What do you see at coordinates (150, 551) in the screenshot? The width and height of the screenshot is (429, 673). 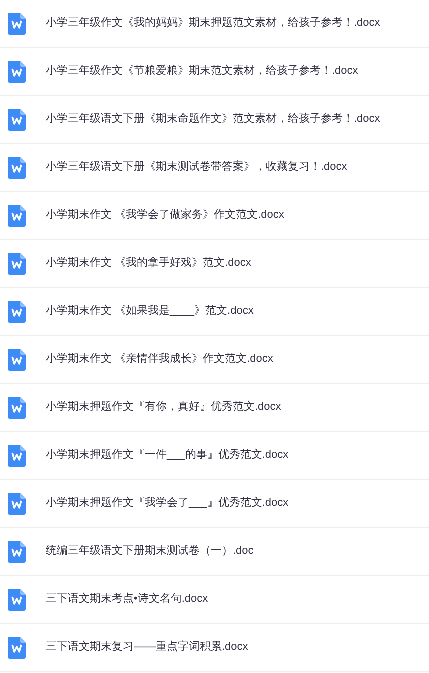 I see `file-name: 统编三年级语文下册期末测试卷（一）.doc` at bounding box center [150, 551].